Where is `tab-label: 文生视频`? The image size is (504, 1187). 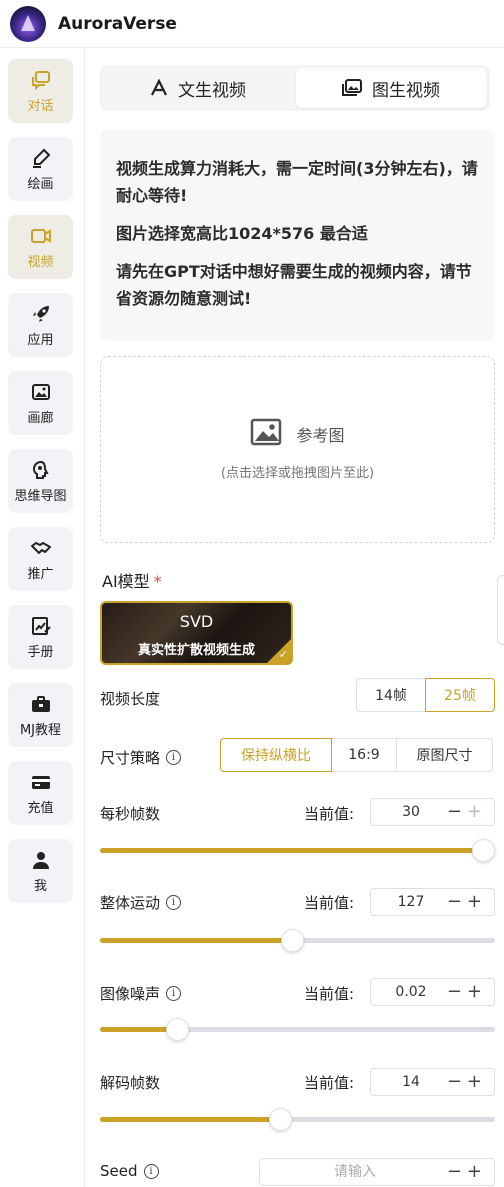
tab-label: 文生视频 is located at coordinates (212, 90).